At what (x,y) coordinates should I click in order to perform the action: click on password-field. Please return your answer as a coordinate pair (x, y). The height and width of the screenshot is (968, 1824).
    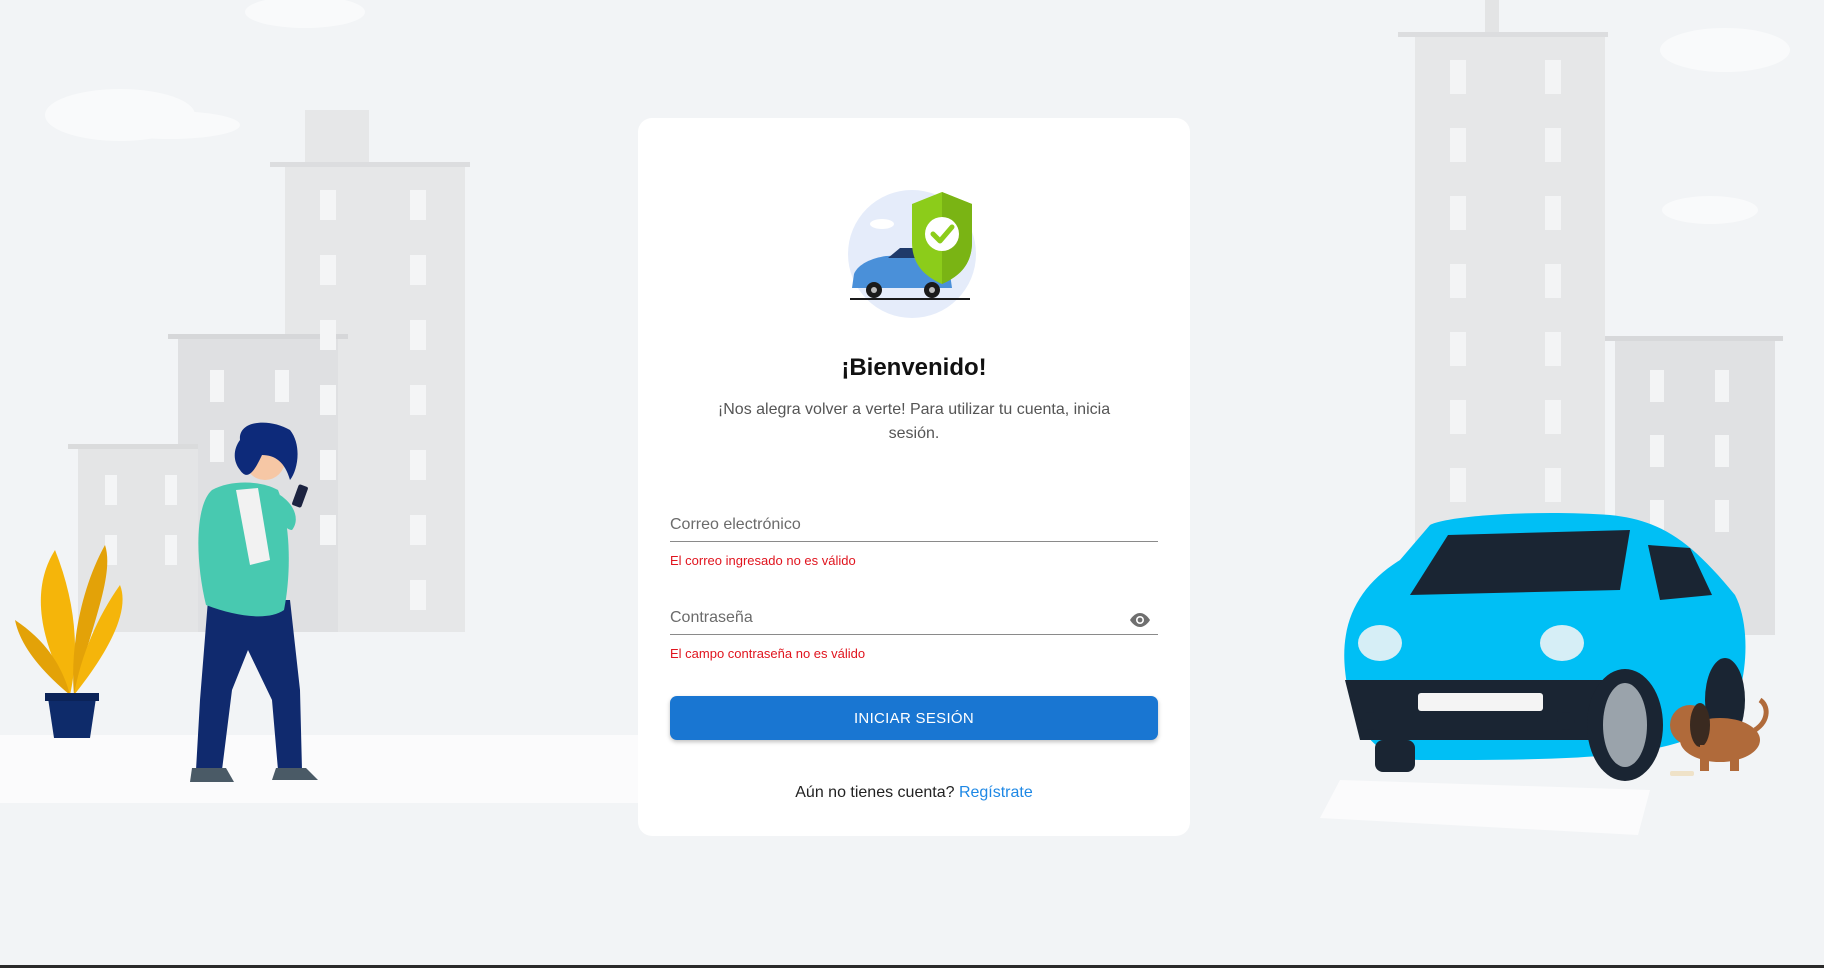
    Looking at the image, I should click on (914, 615).